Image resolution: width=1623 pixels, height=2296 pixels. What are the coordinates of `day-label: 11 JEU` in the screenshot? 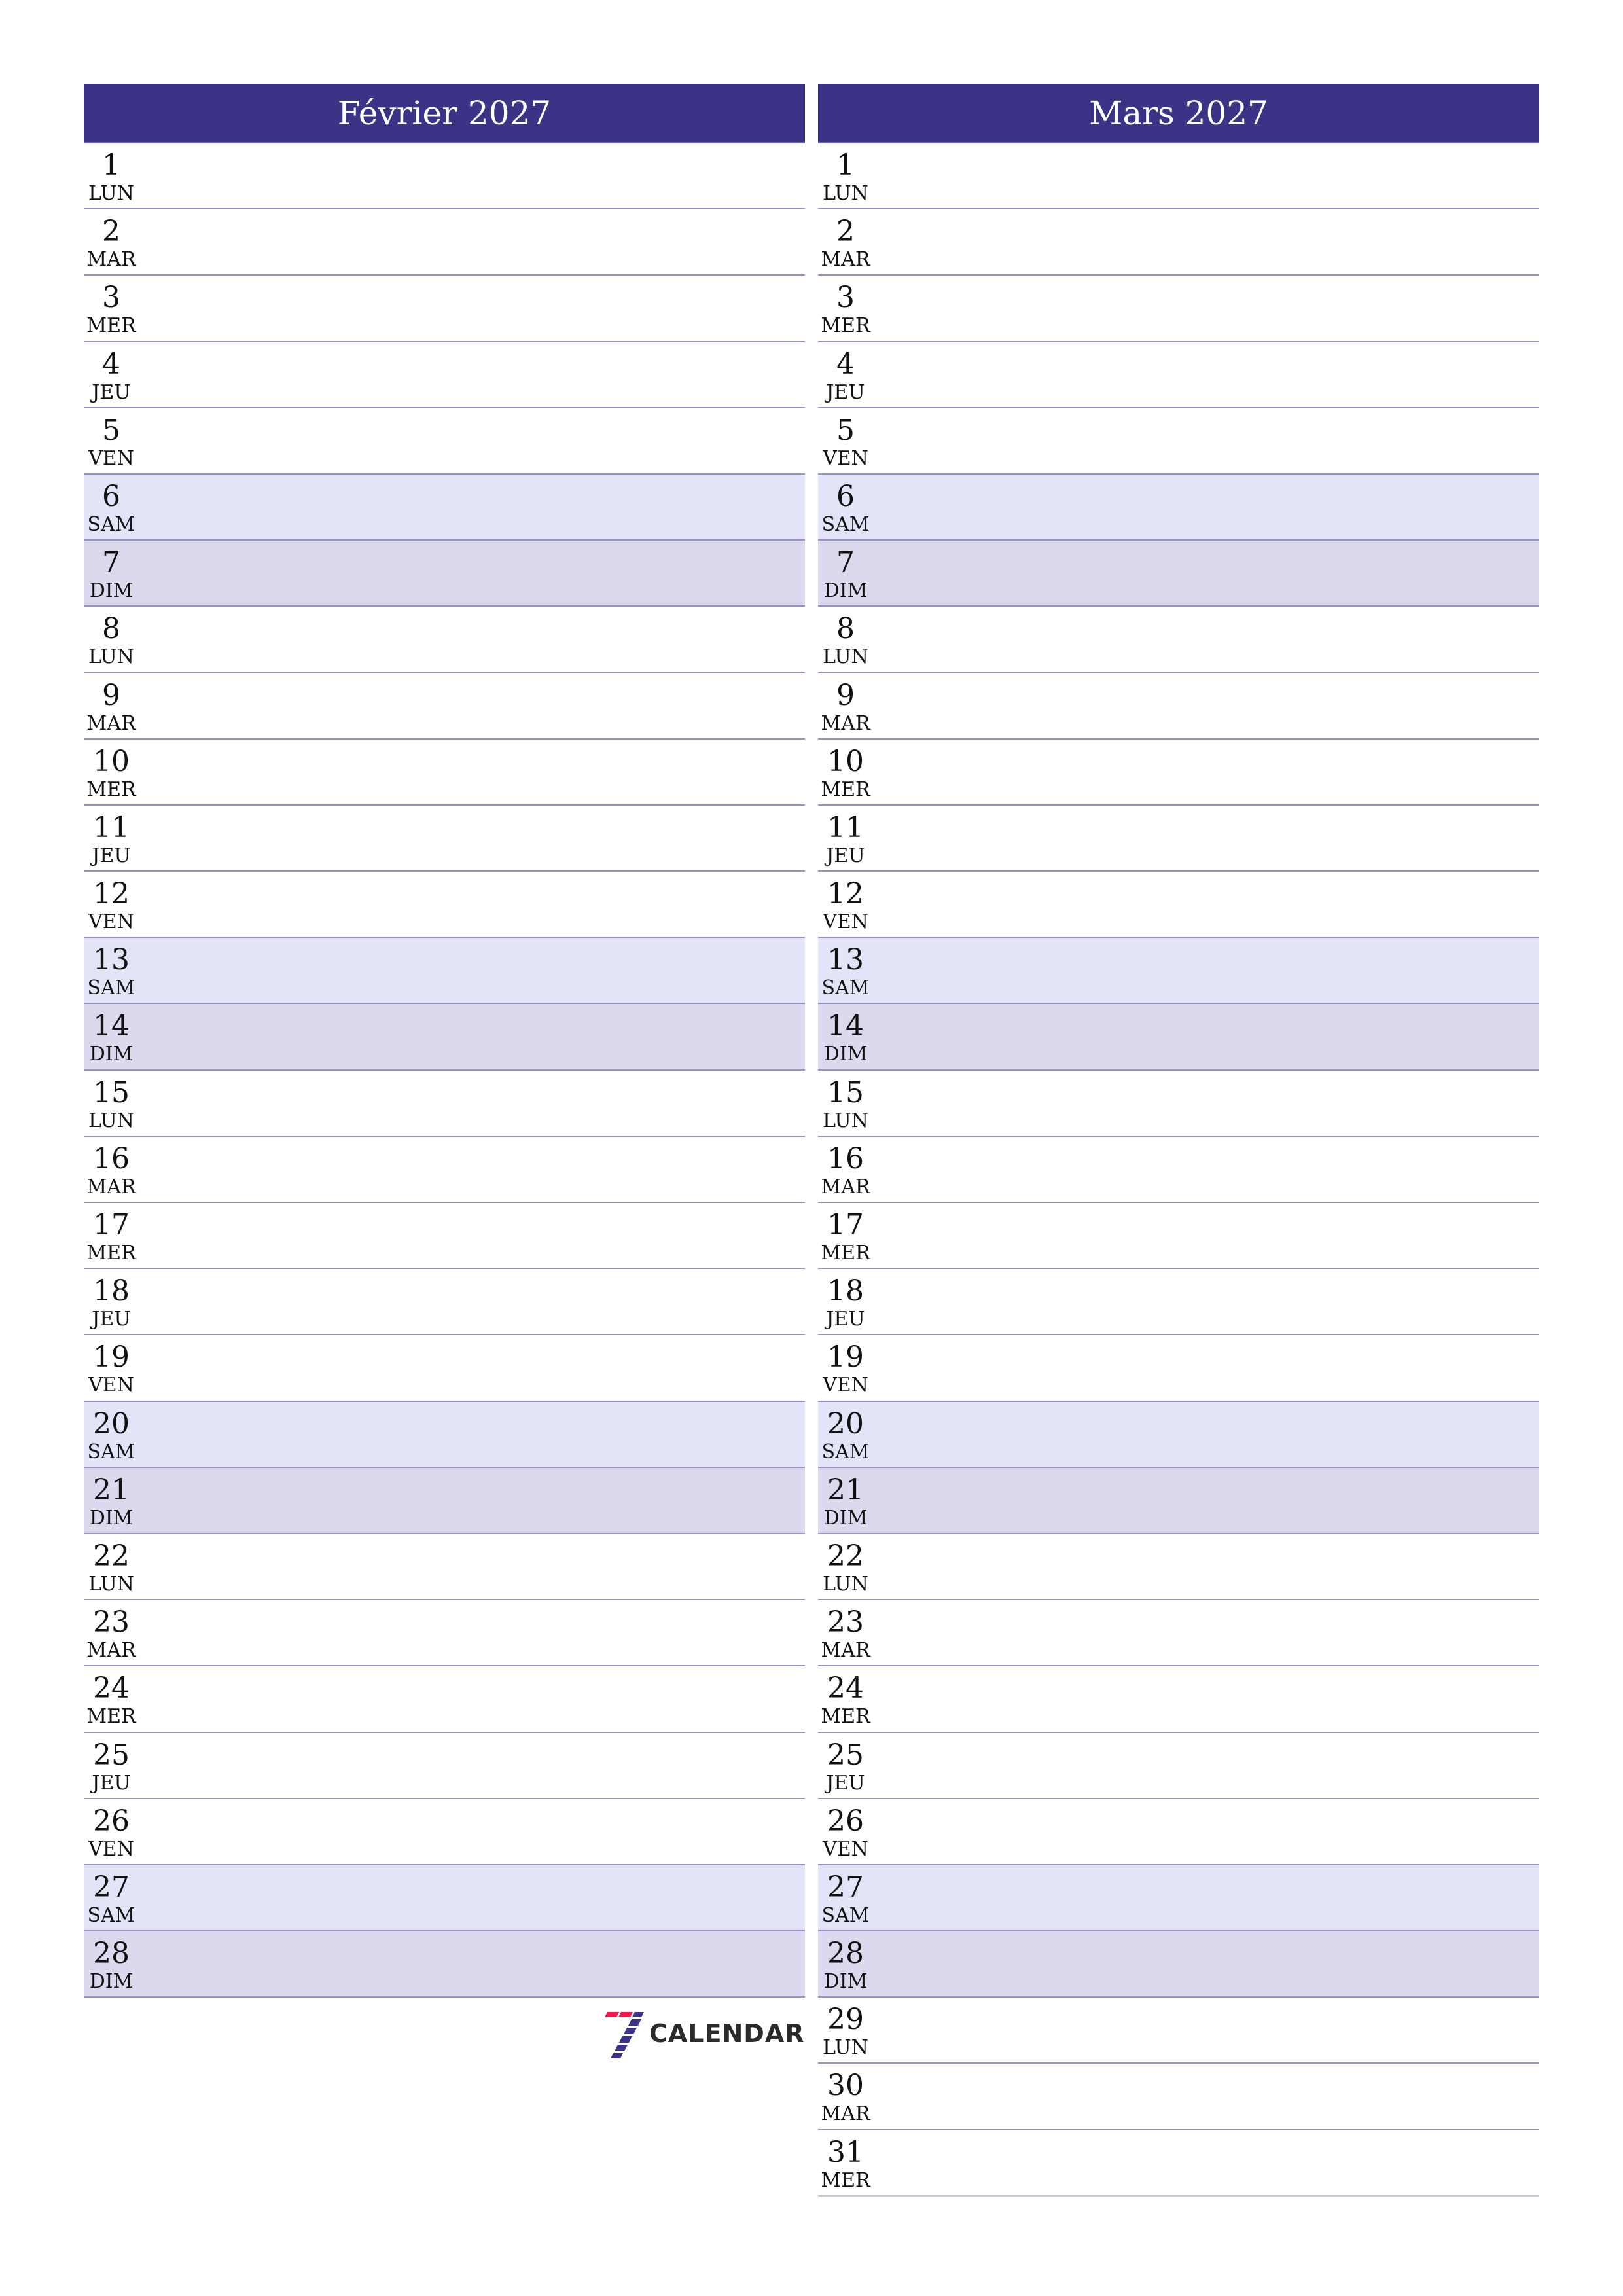 It's located at (845, 836).